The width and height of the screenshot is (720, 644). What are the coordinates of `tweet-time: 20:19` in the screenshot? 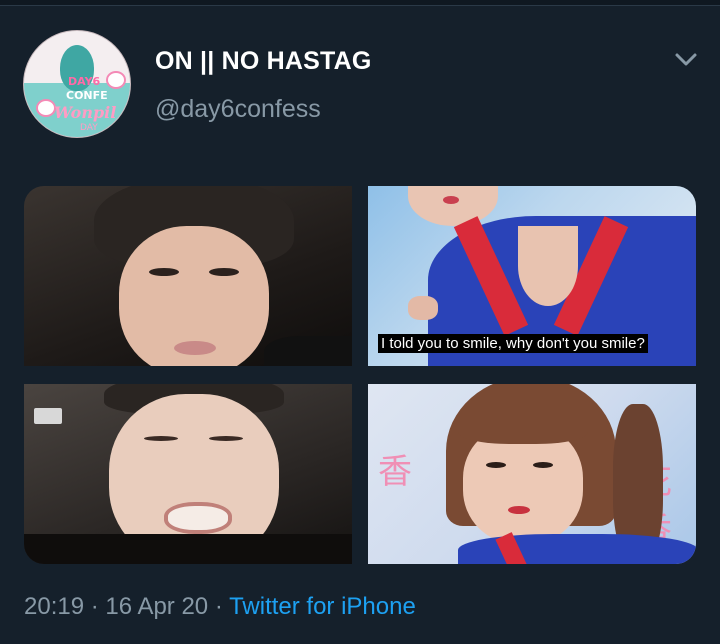 It's located at (54, 606).